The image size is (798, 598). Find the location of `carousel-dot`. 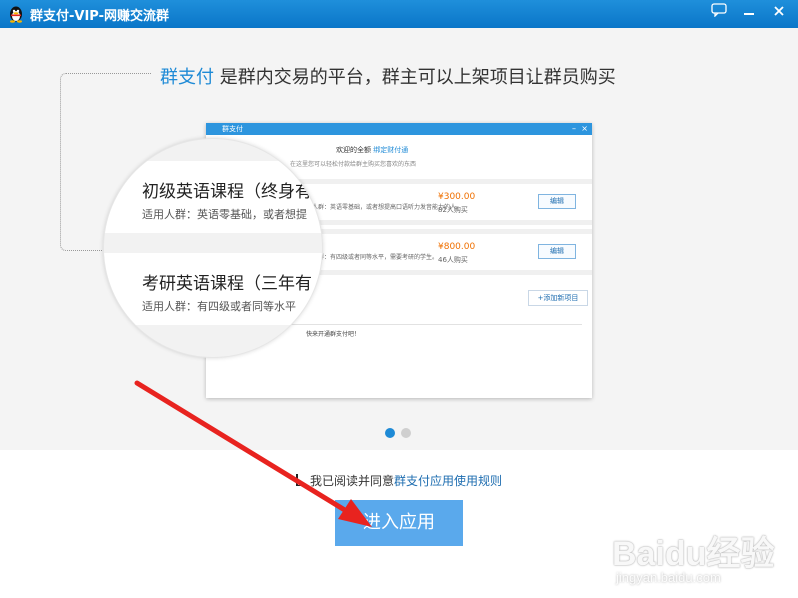

carousel-dot is located at coordinates (406, 433).